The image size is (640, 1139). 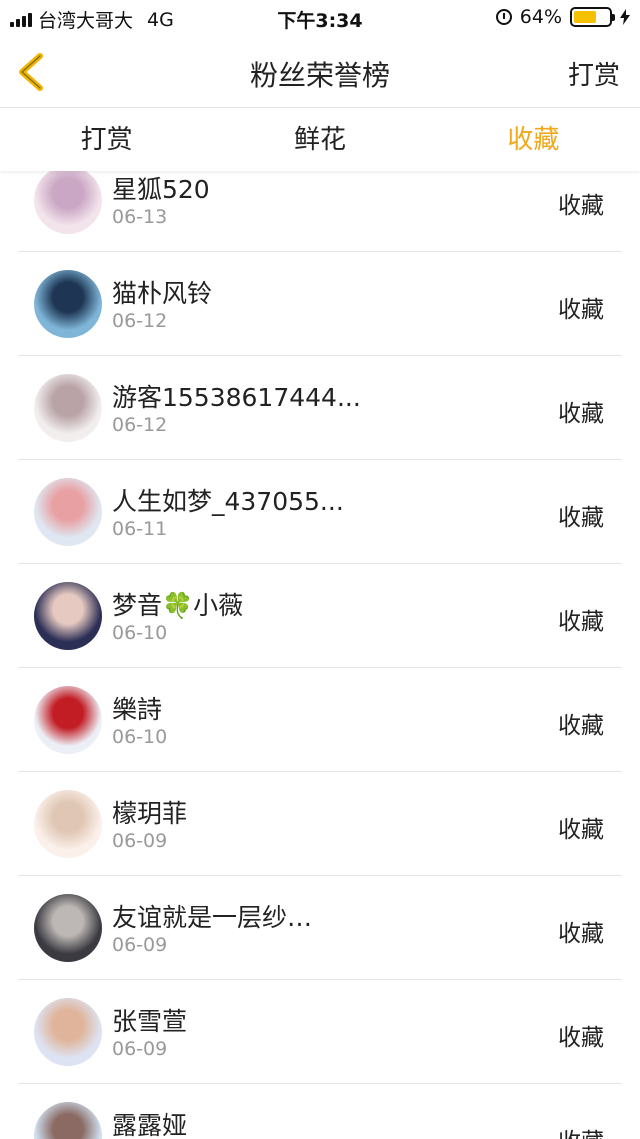 I want to click on list-item: 露露娅 收藏, so click(x=320, y=1111).